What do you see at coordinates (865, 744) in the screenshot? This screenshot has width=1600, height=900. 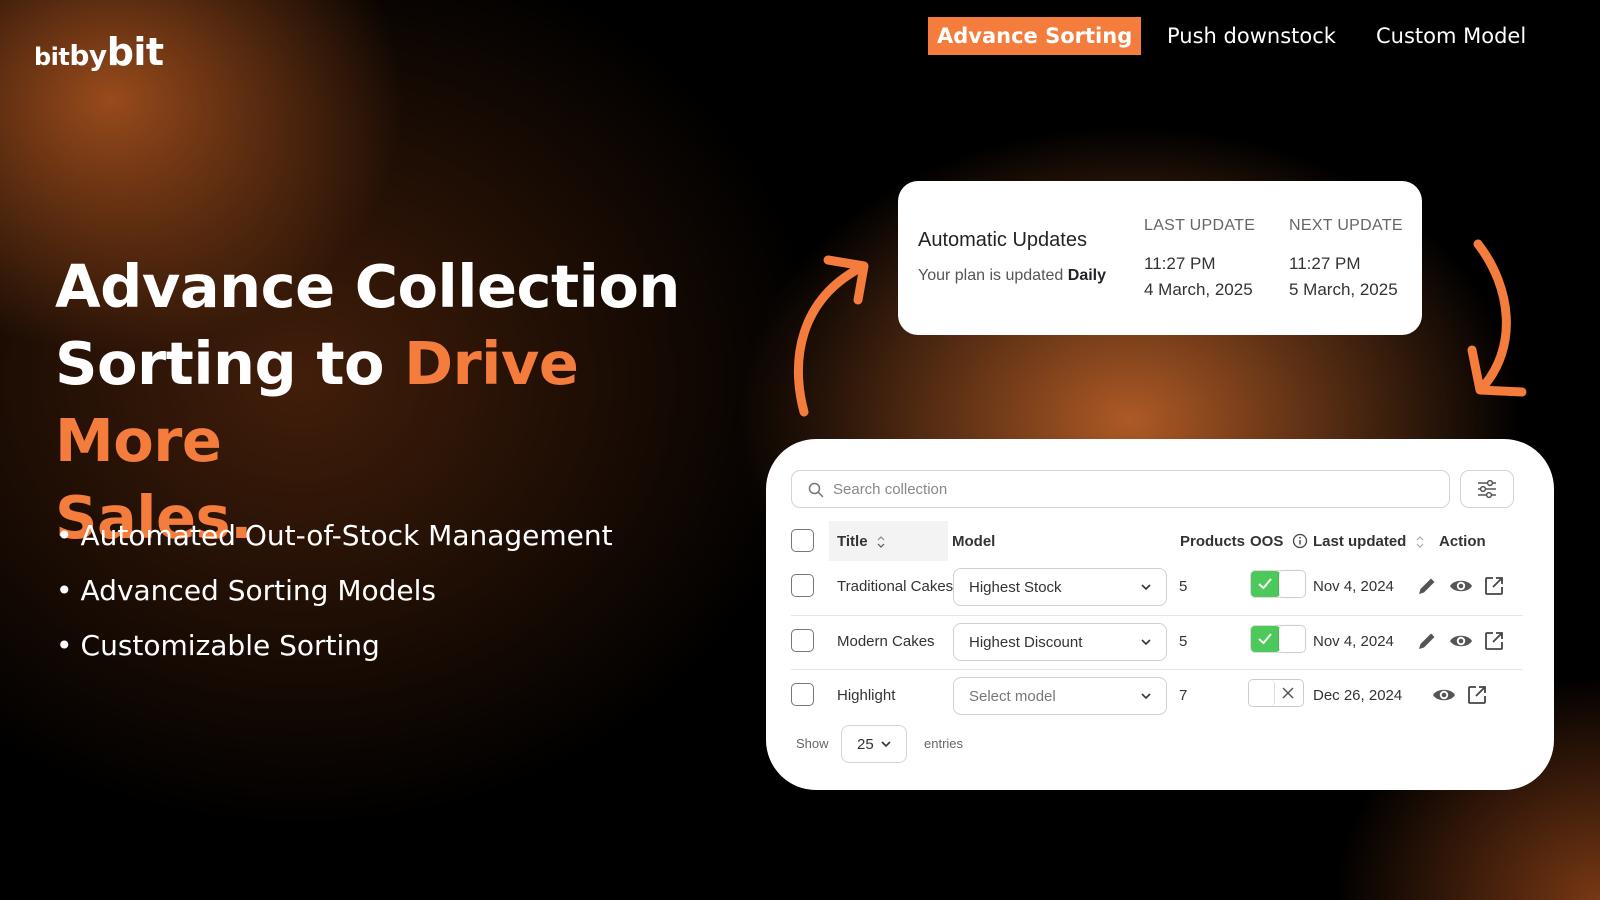 I see `page-size-value: 25` at bounding box center [865, 744].